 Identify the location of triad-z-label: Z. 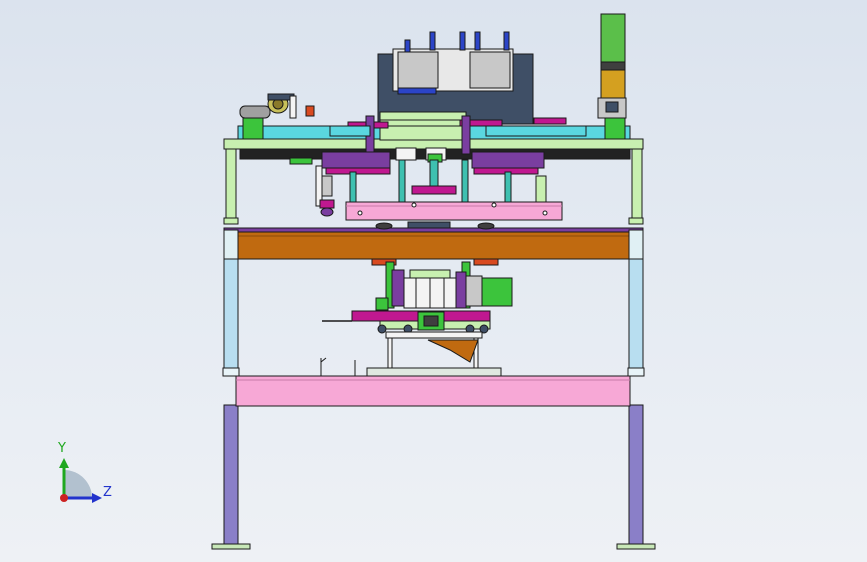
(107, 492).